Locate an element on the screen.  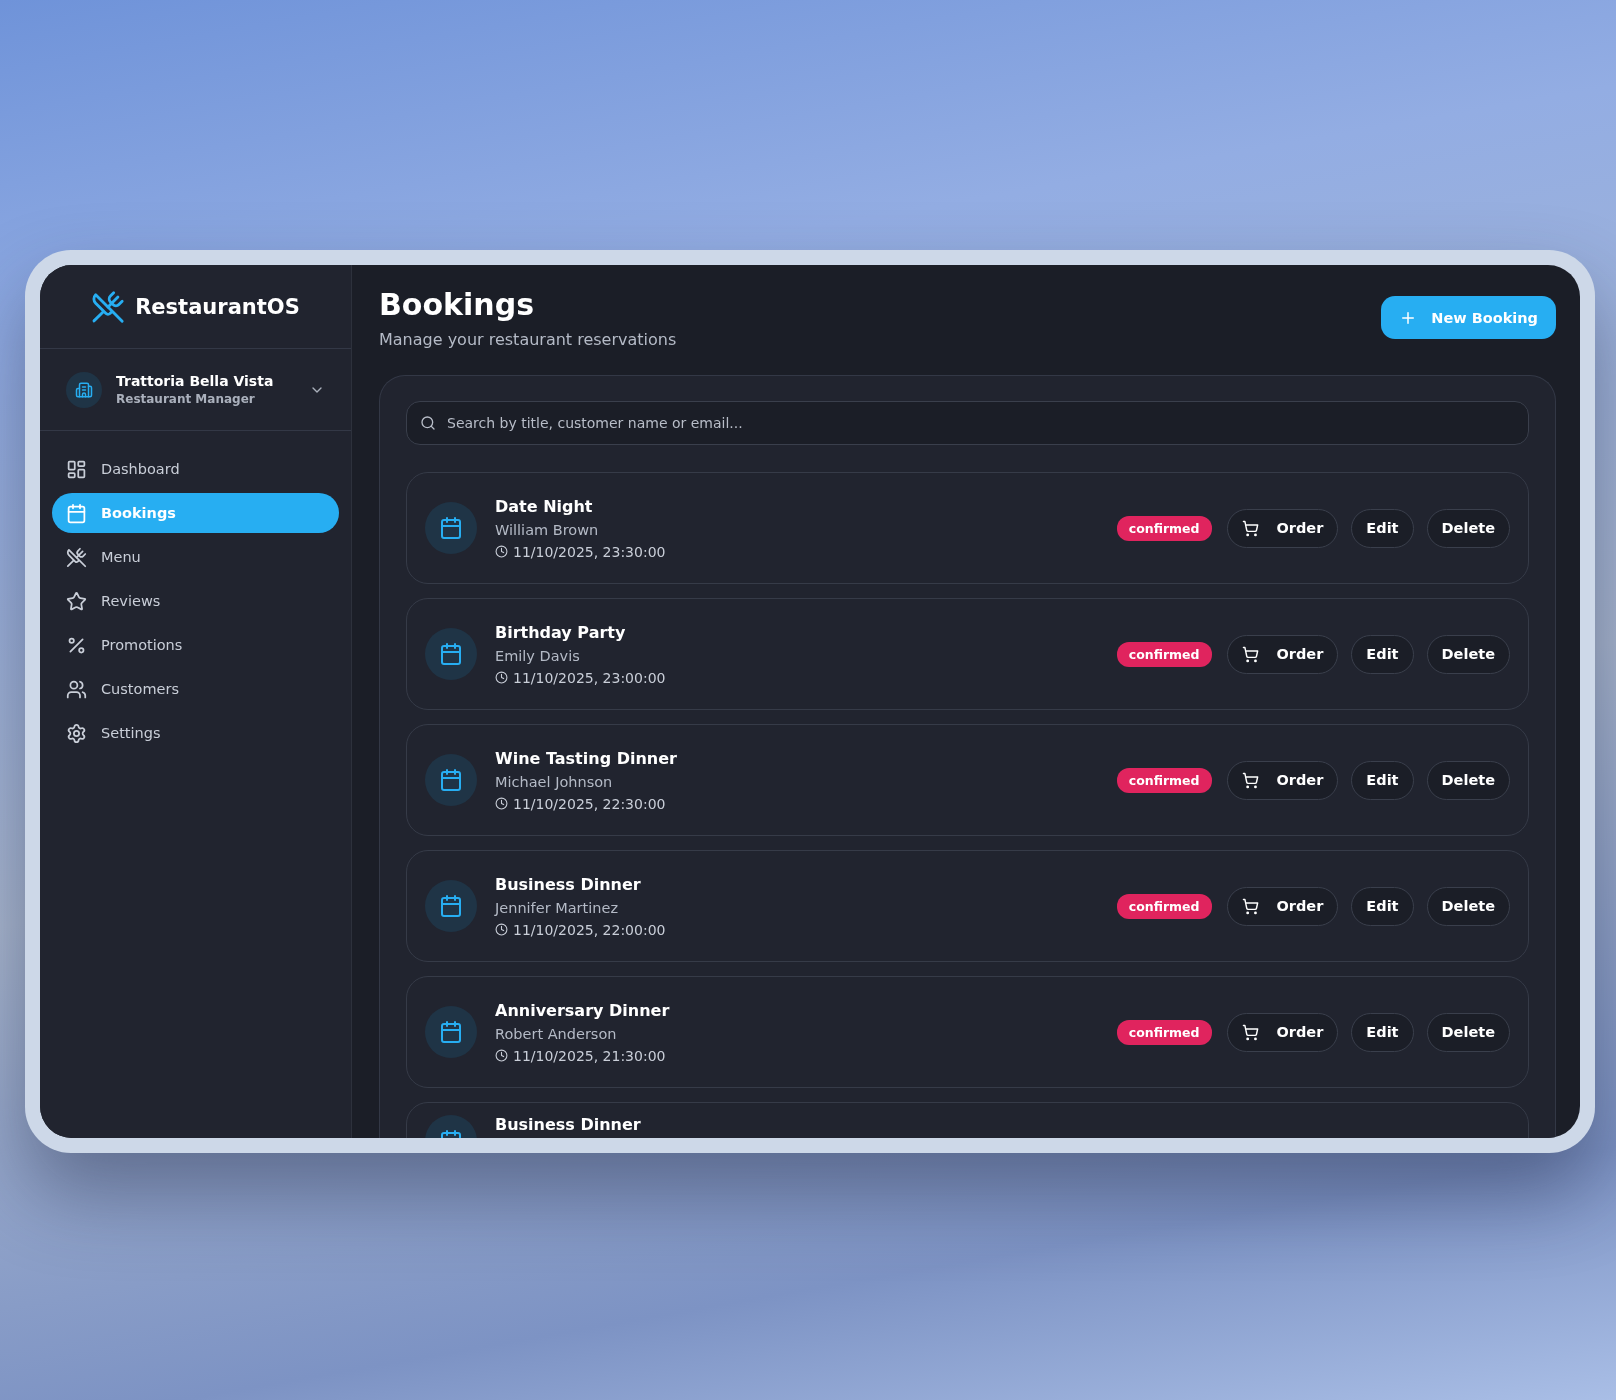
dashboard-icon is located at coordinates (76, 469).